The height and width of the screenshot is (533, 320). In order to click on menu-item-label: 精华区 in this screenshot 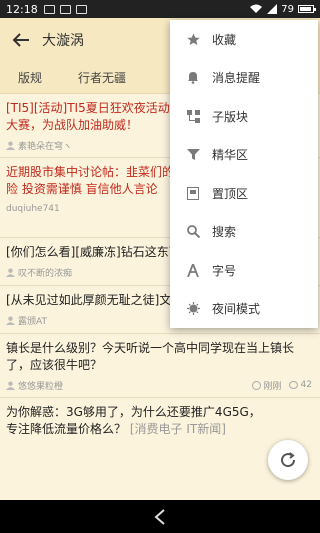, I will do `click(230, 155)`.